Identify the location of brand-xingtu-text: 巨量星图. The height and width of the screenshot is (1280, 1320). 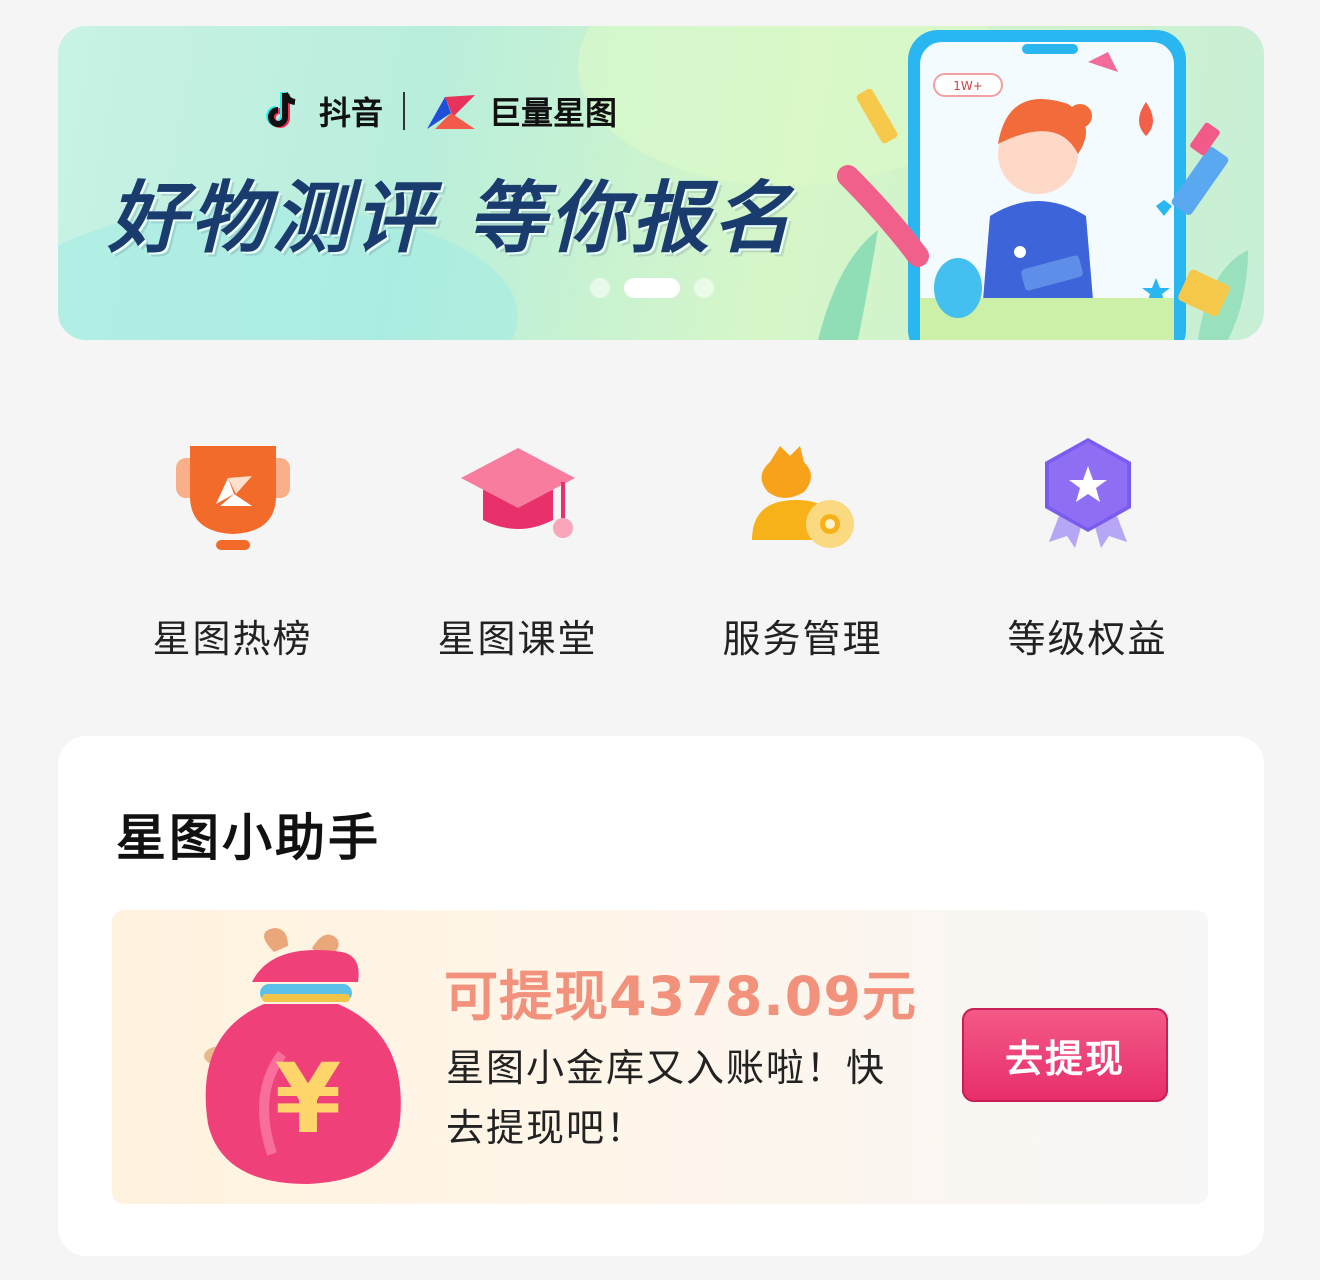
(553, 113).